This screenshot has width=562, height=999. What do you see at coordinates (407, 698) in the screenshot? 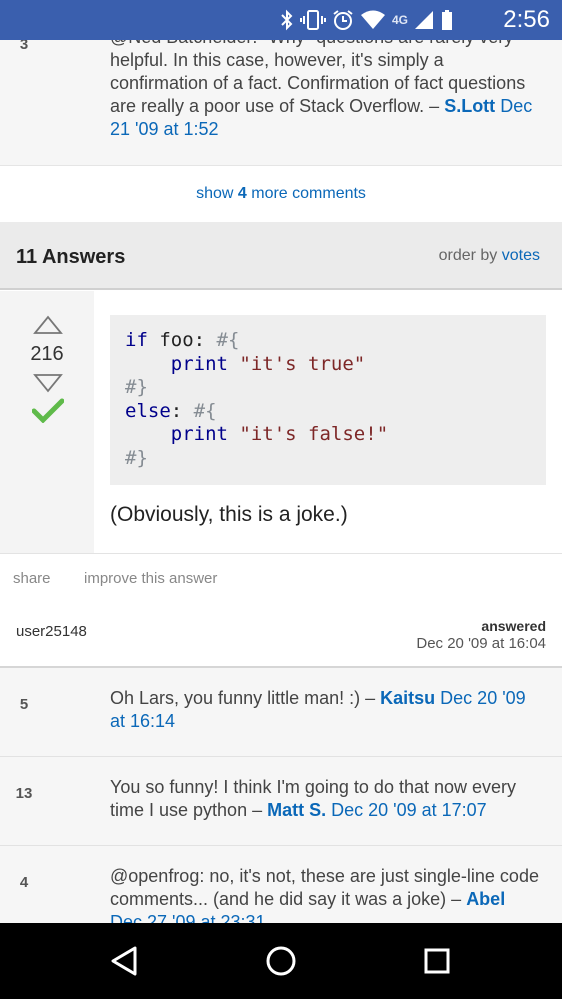
I see `comment-user-link: Kaitsu` at bounding box center [407, 698].